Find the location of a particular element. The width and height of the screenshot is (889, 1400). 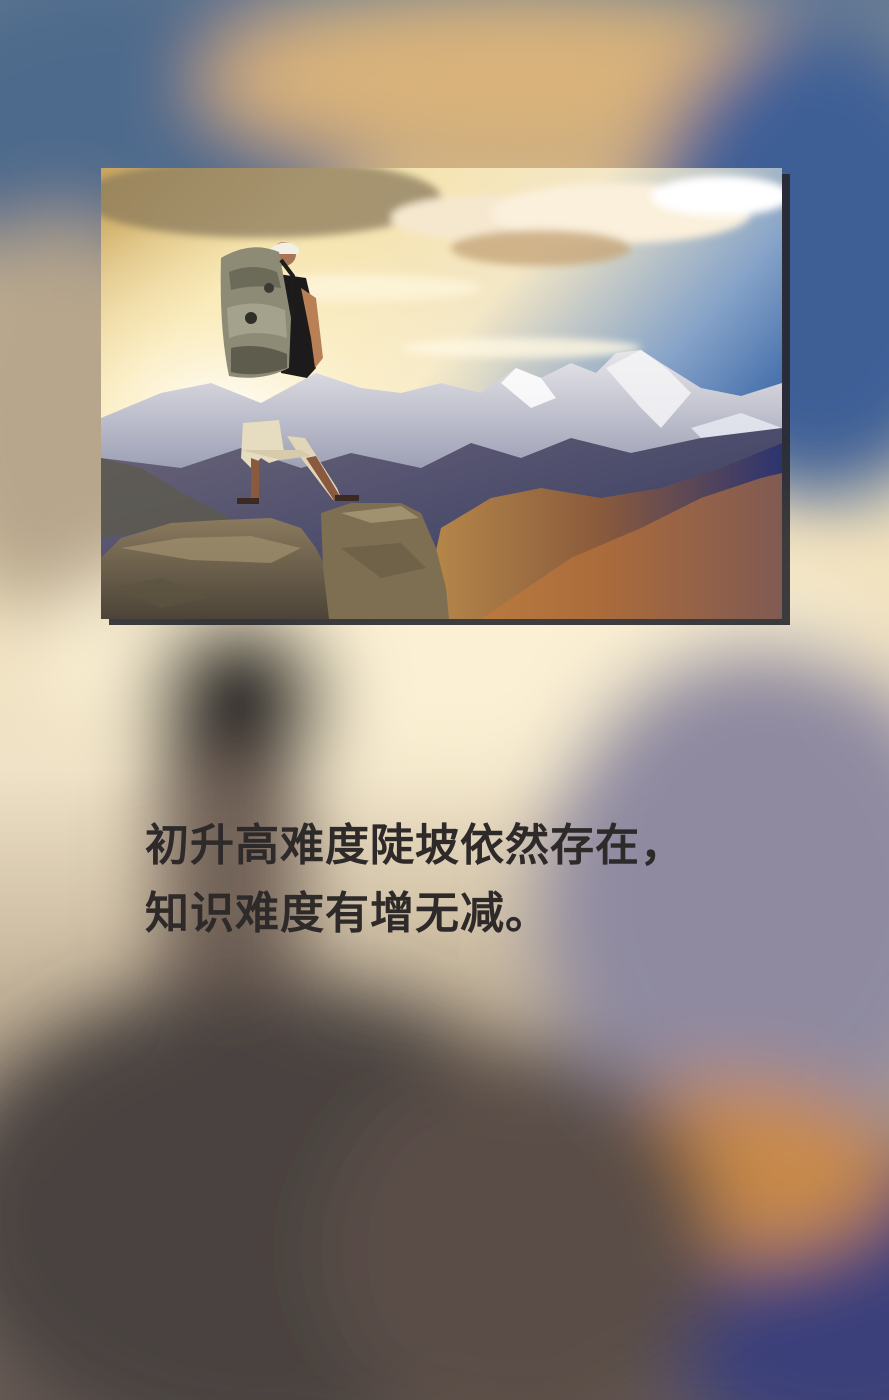

caption-line-2: 知识难度有增无减。 is located at coordinates (347, 913).